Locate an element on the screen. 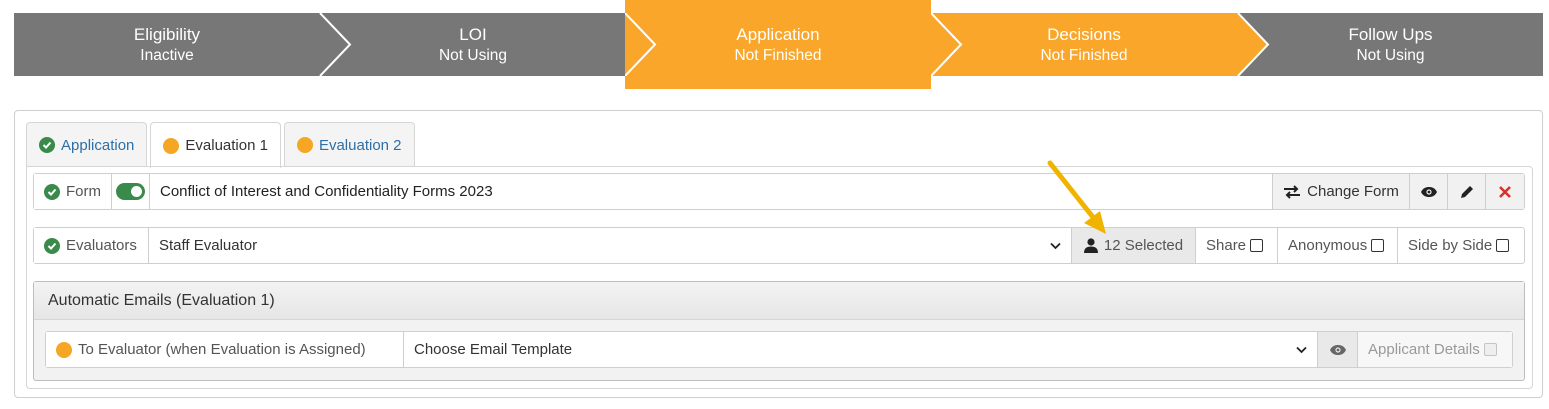  share-checkbox is located at coordinates (1257, 245).